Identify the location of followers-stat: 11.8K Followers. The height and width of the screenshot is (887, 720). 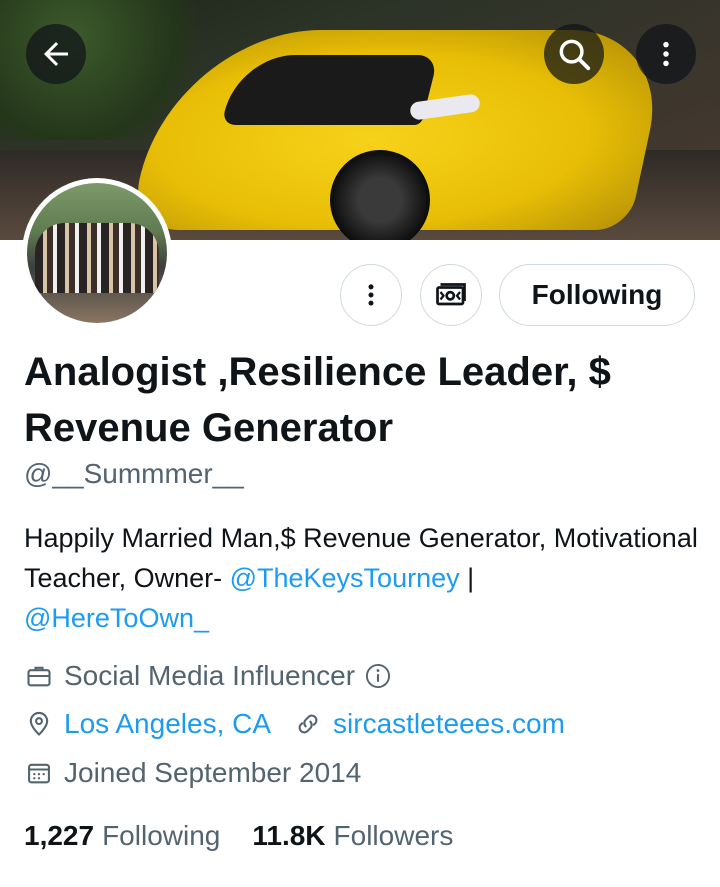
(352, 836).